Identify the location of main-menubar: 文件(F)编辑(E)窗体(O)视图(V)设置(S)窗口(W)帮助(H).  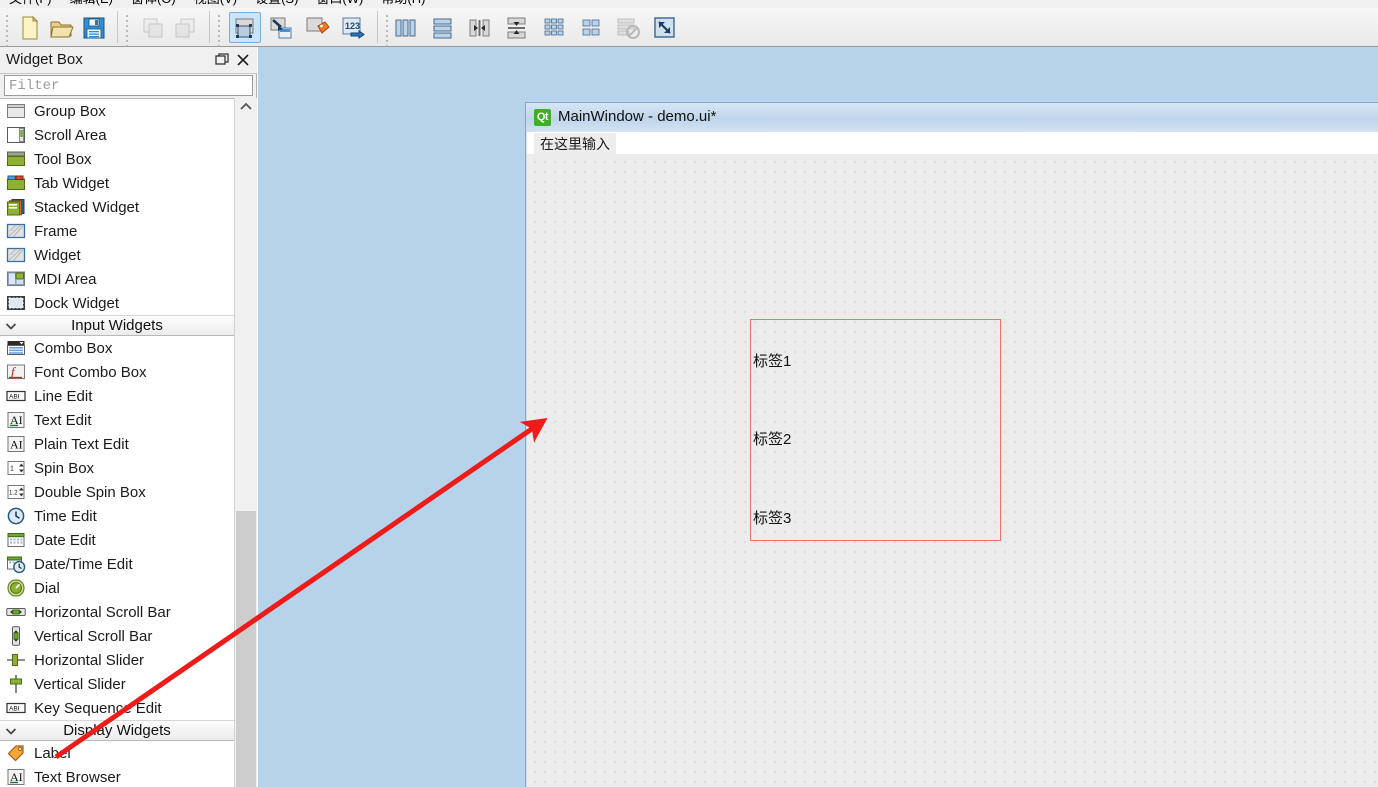
(689, 4).